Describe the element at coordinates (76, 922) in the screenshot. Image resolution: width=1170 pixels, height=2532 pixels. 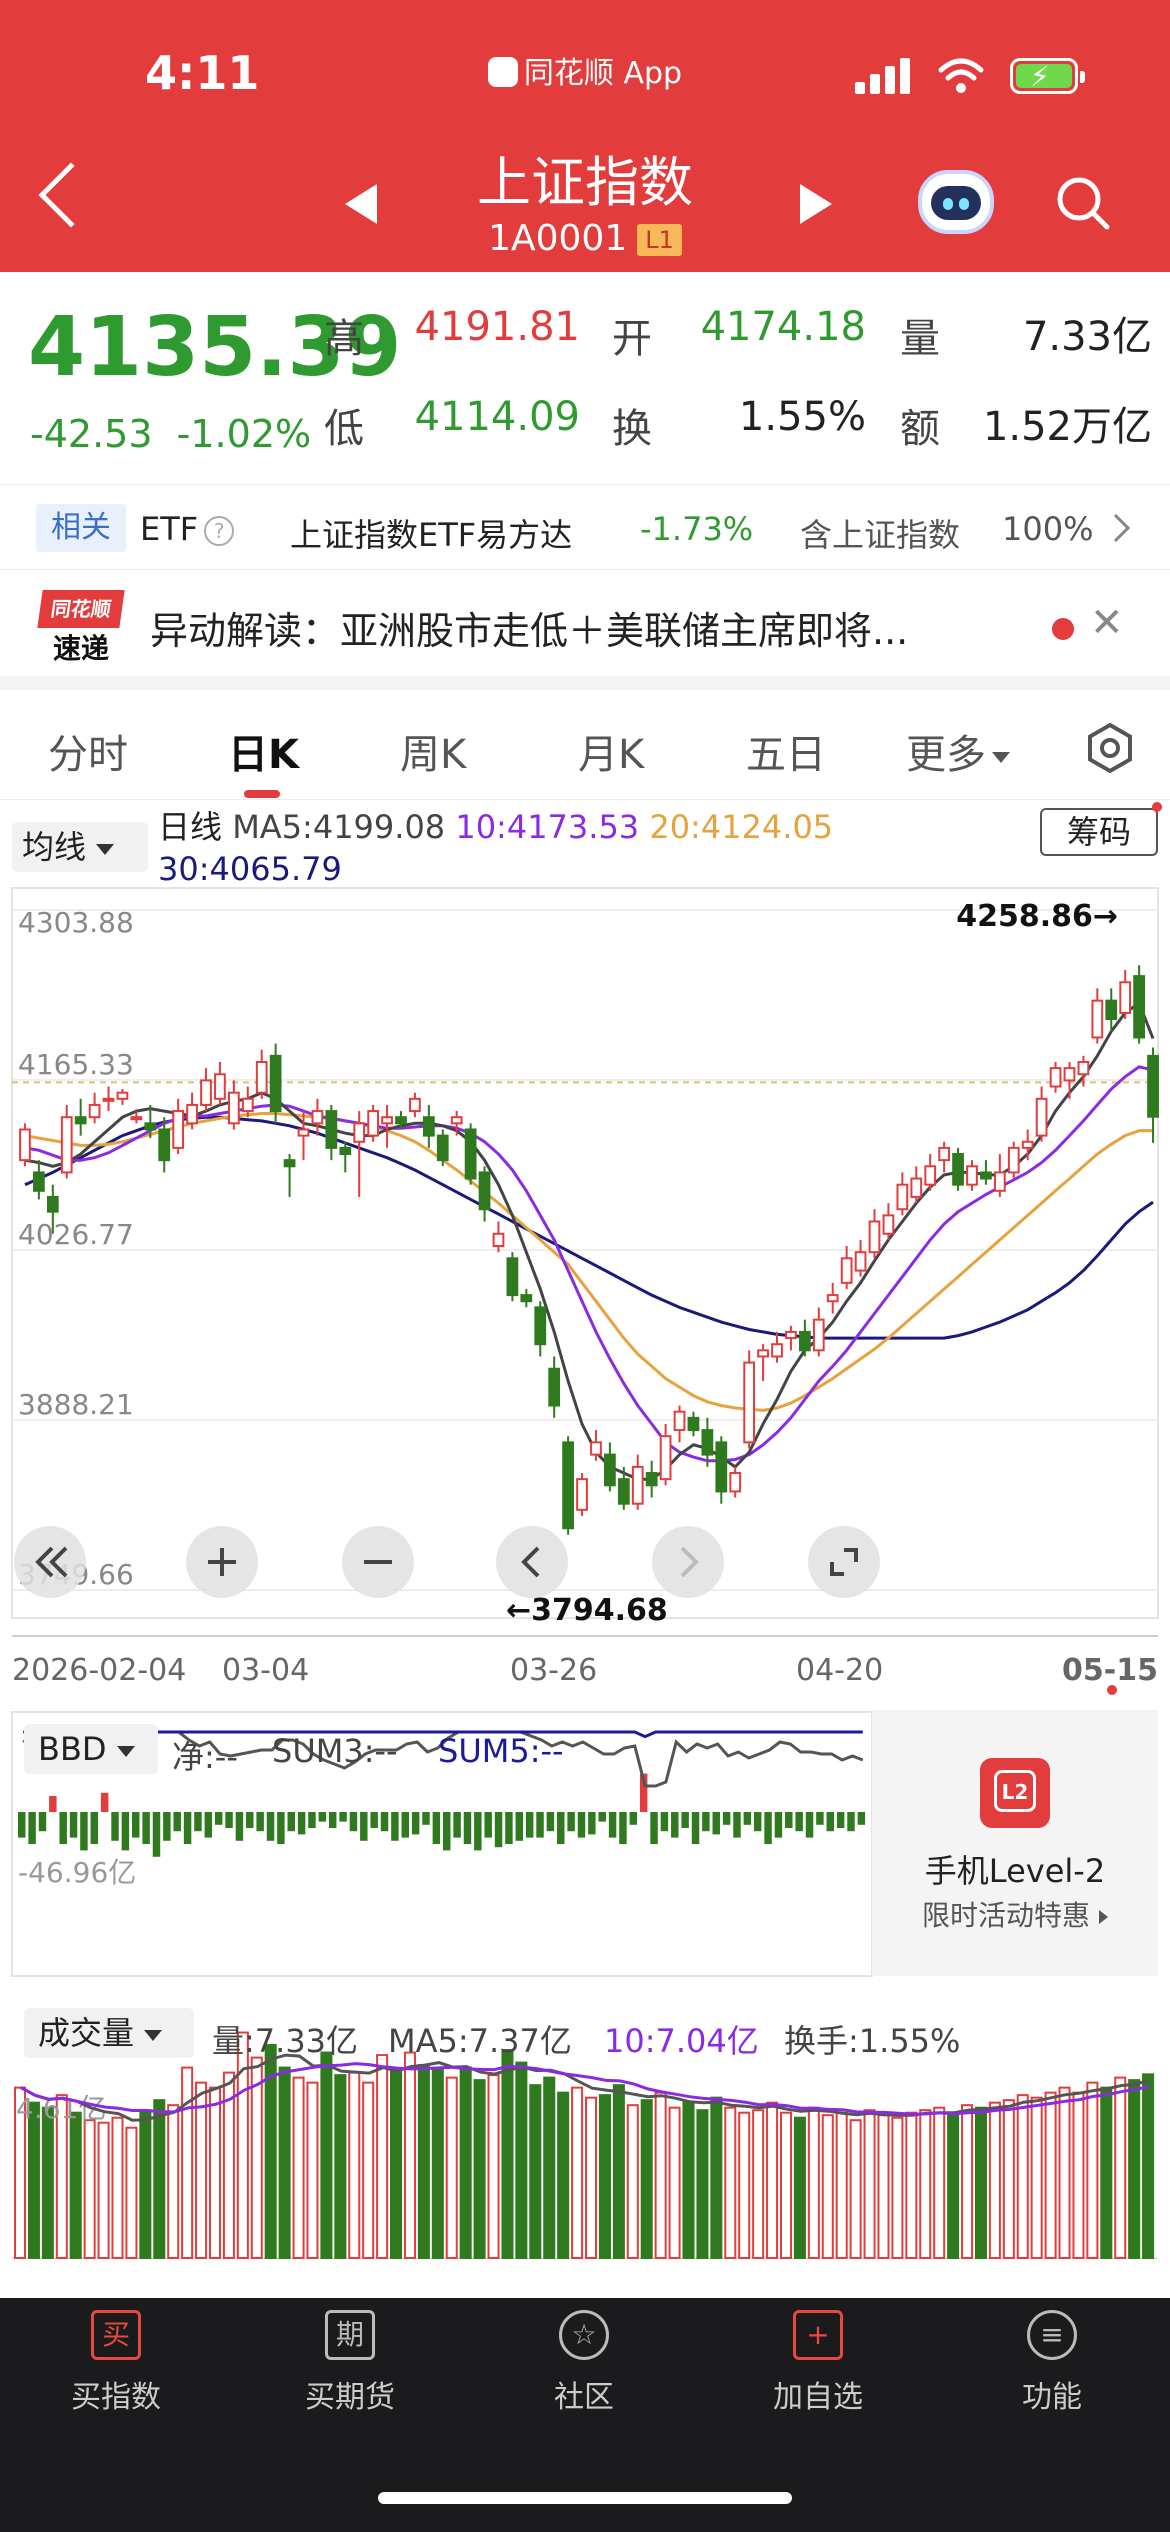
I see `y-tick-label: 4303.88` at that location.